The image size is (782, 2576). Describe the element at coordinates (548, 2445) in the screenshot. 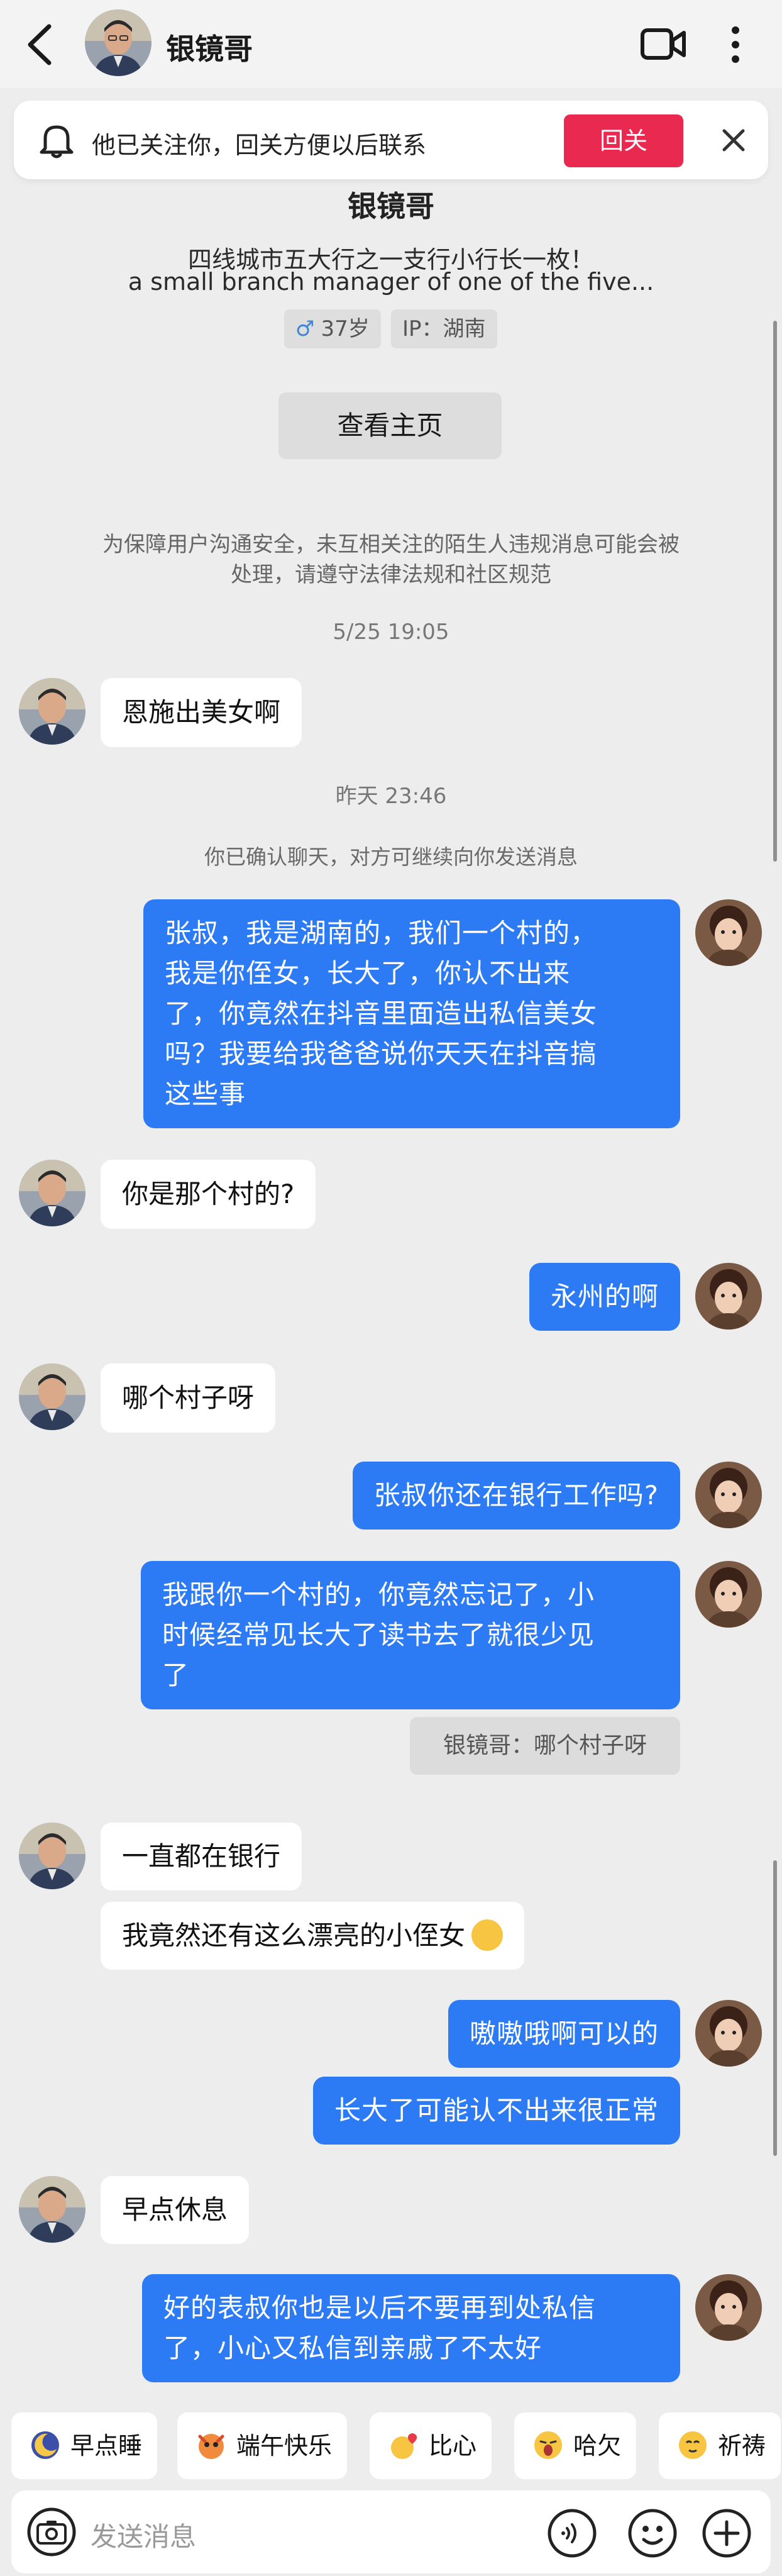

I see `yawn-icon` at that location.